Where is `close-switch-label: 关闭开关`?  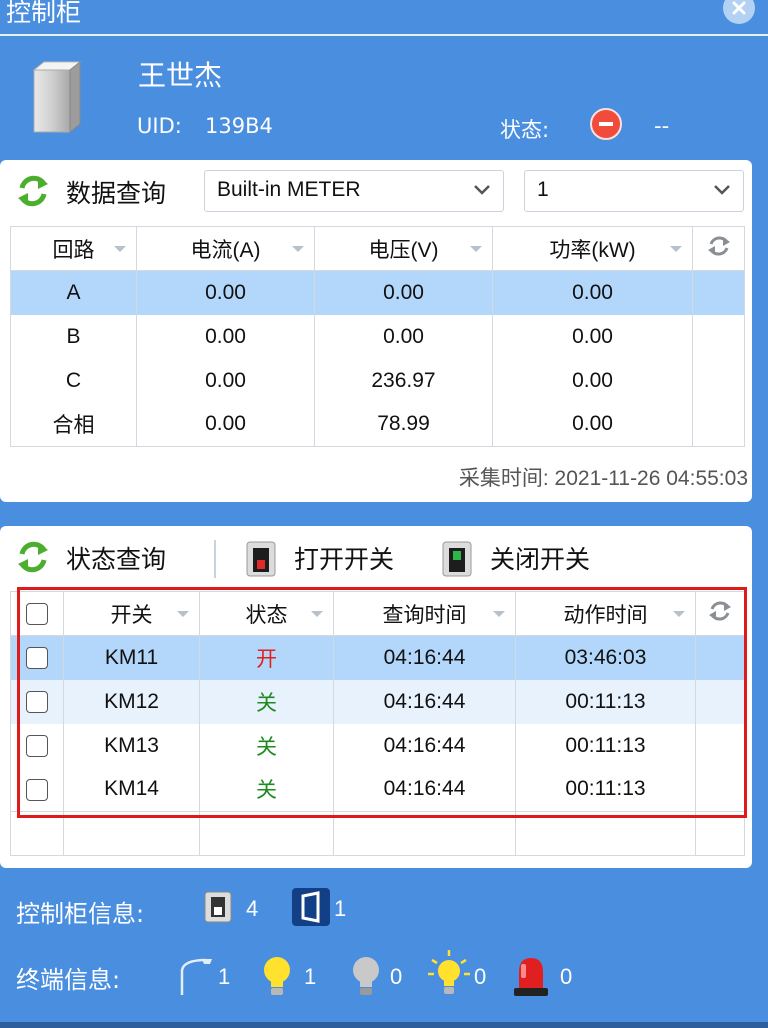 close-switch-label: 关闭开关 is located at coordinates (540, 559).